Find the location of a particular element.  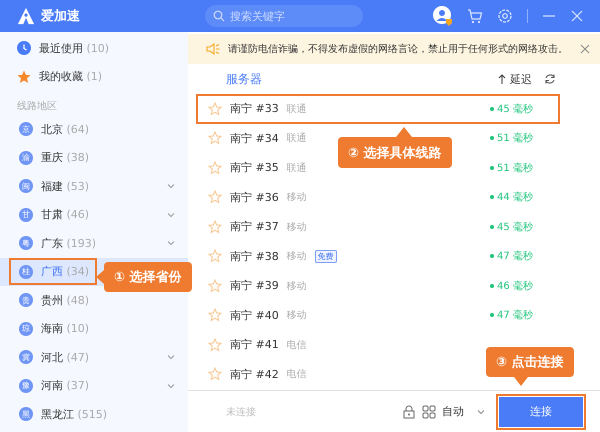

search-icon is located at coordinates (219, 16).